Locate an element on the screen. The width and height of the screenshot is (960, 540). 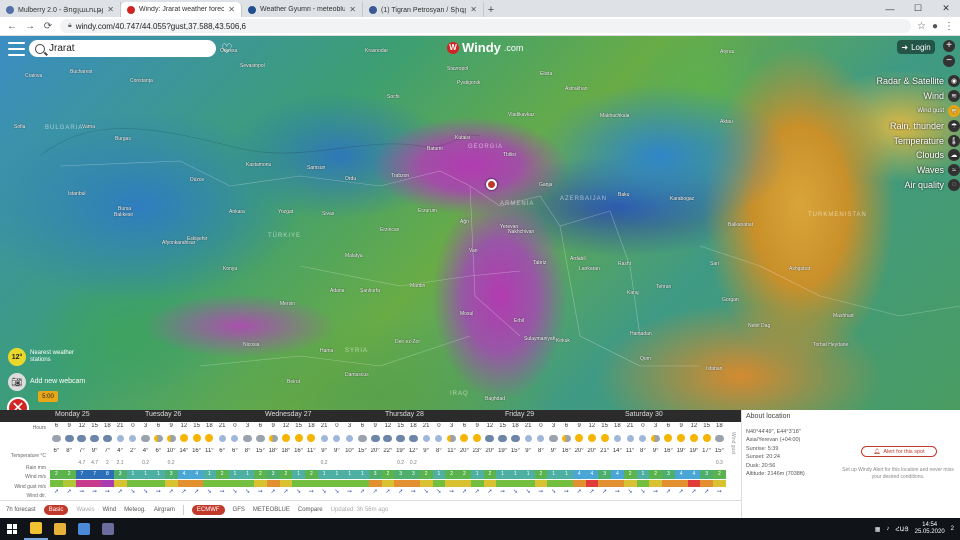
browser-tab: (1) Tigran Petrosyan / Տիգրան ✕ is located at coordinates (423, 9).